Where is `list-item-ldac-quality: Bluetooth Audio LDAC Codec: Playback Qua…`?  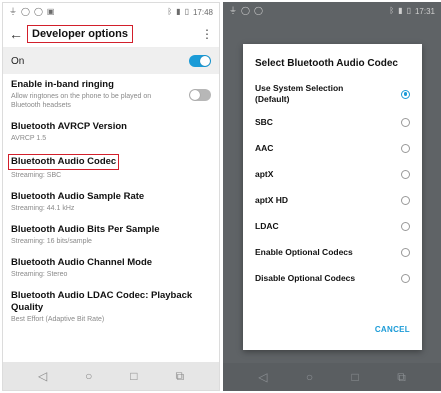 list-item-ldac-quality: Bluetooth Audio LDAC Codec: Playback Qua… is located at coordinates (111, 307).